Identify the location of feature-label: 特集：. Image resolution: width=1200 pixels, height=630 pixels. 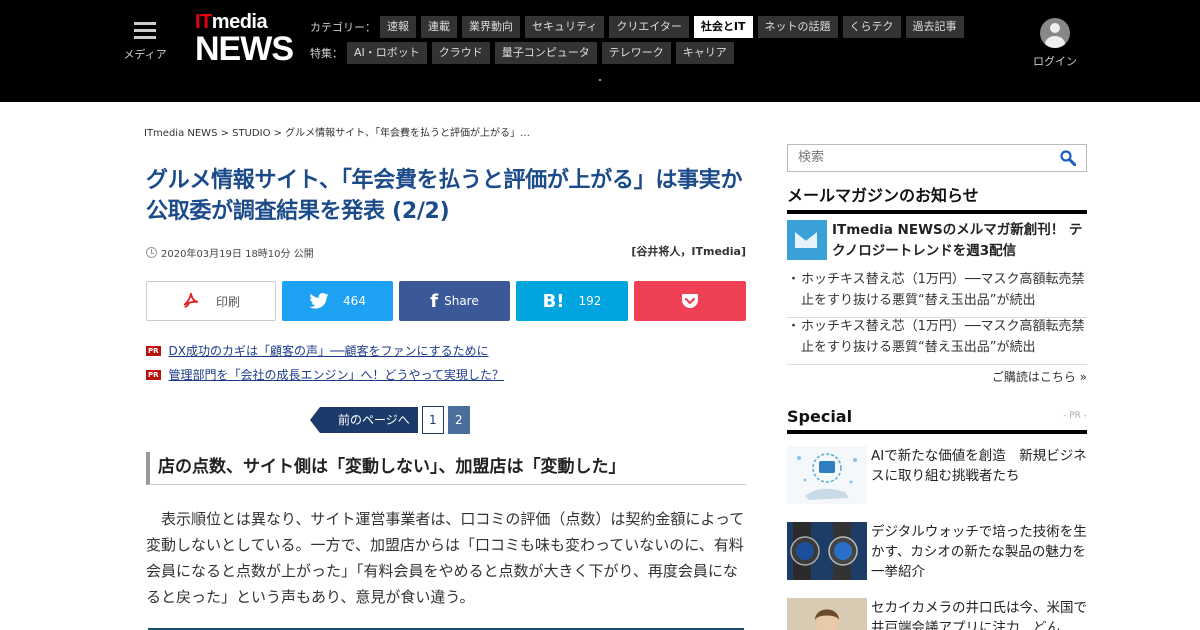
(326, 53).